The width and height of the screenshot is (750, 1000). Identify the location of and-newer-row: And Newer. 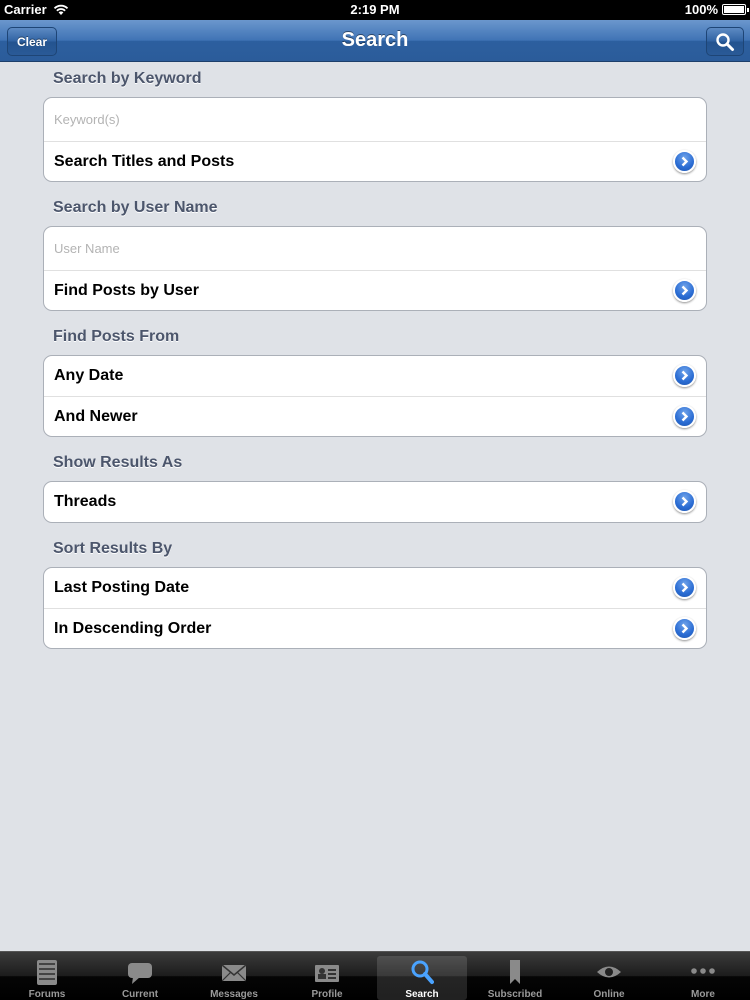
(375, 416).